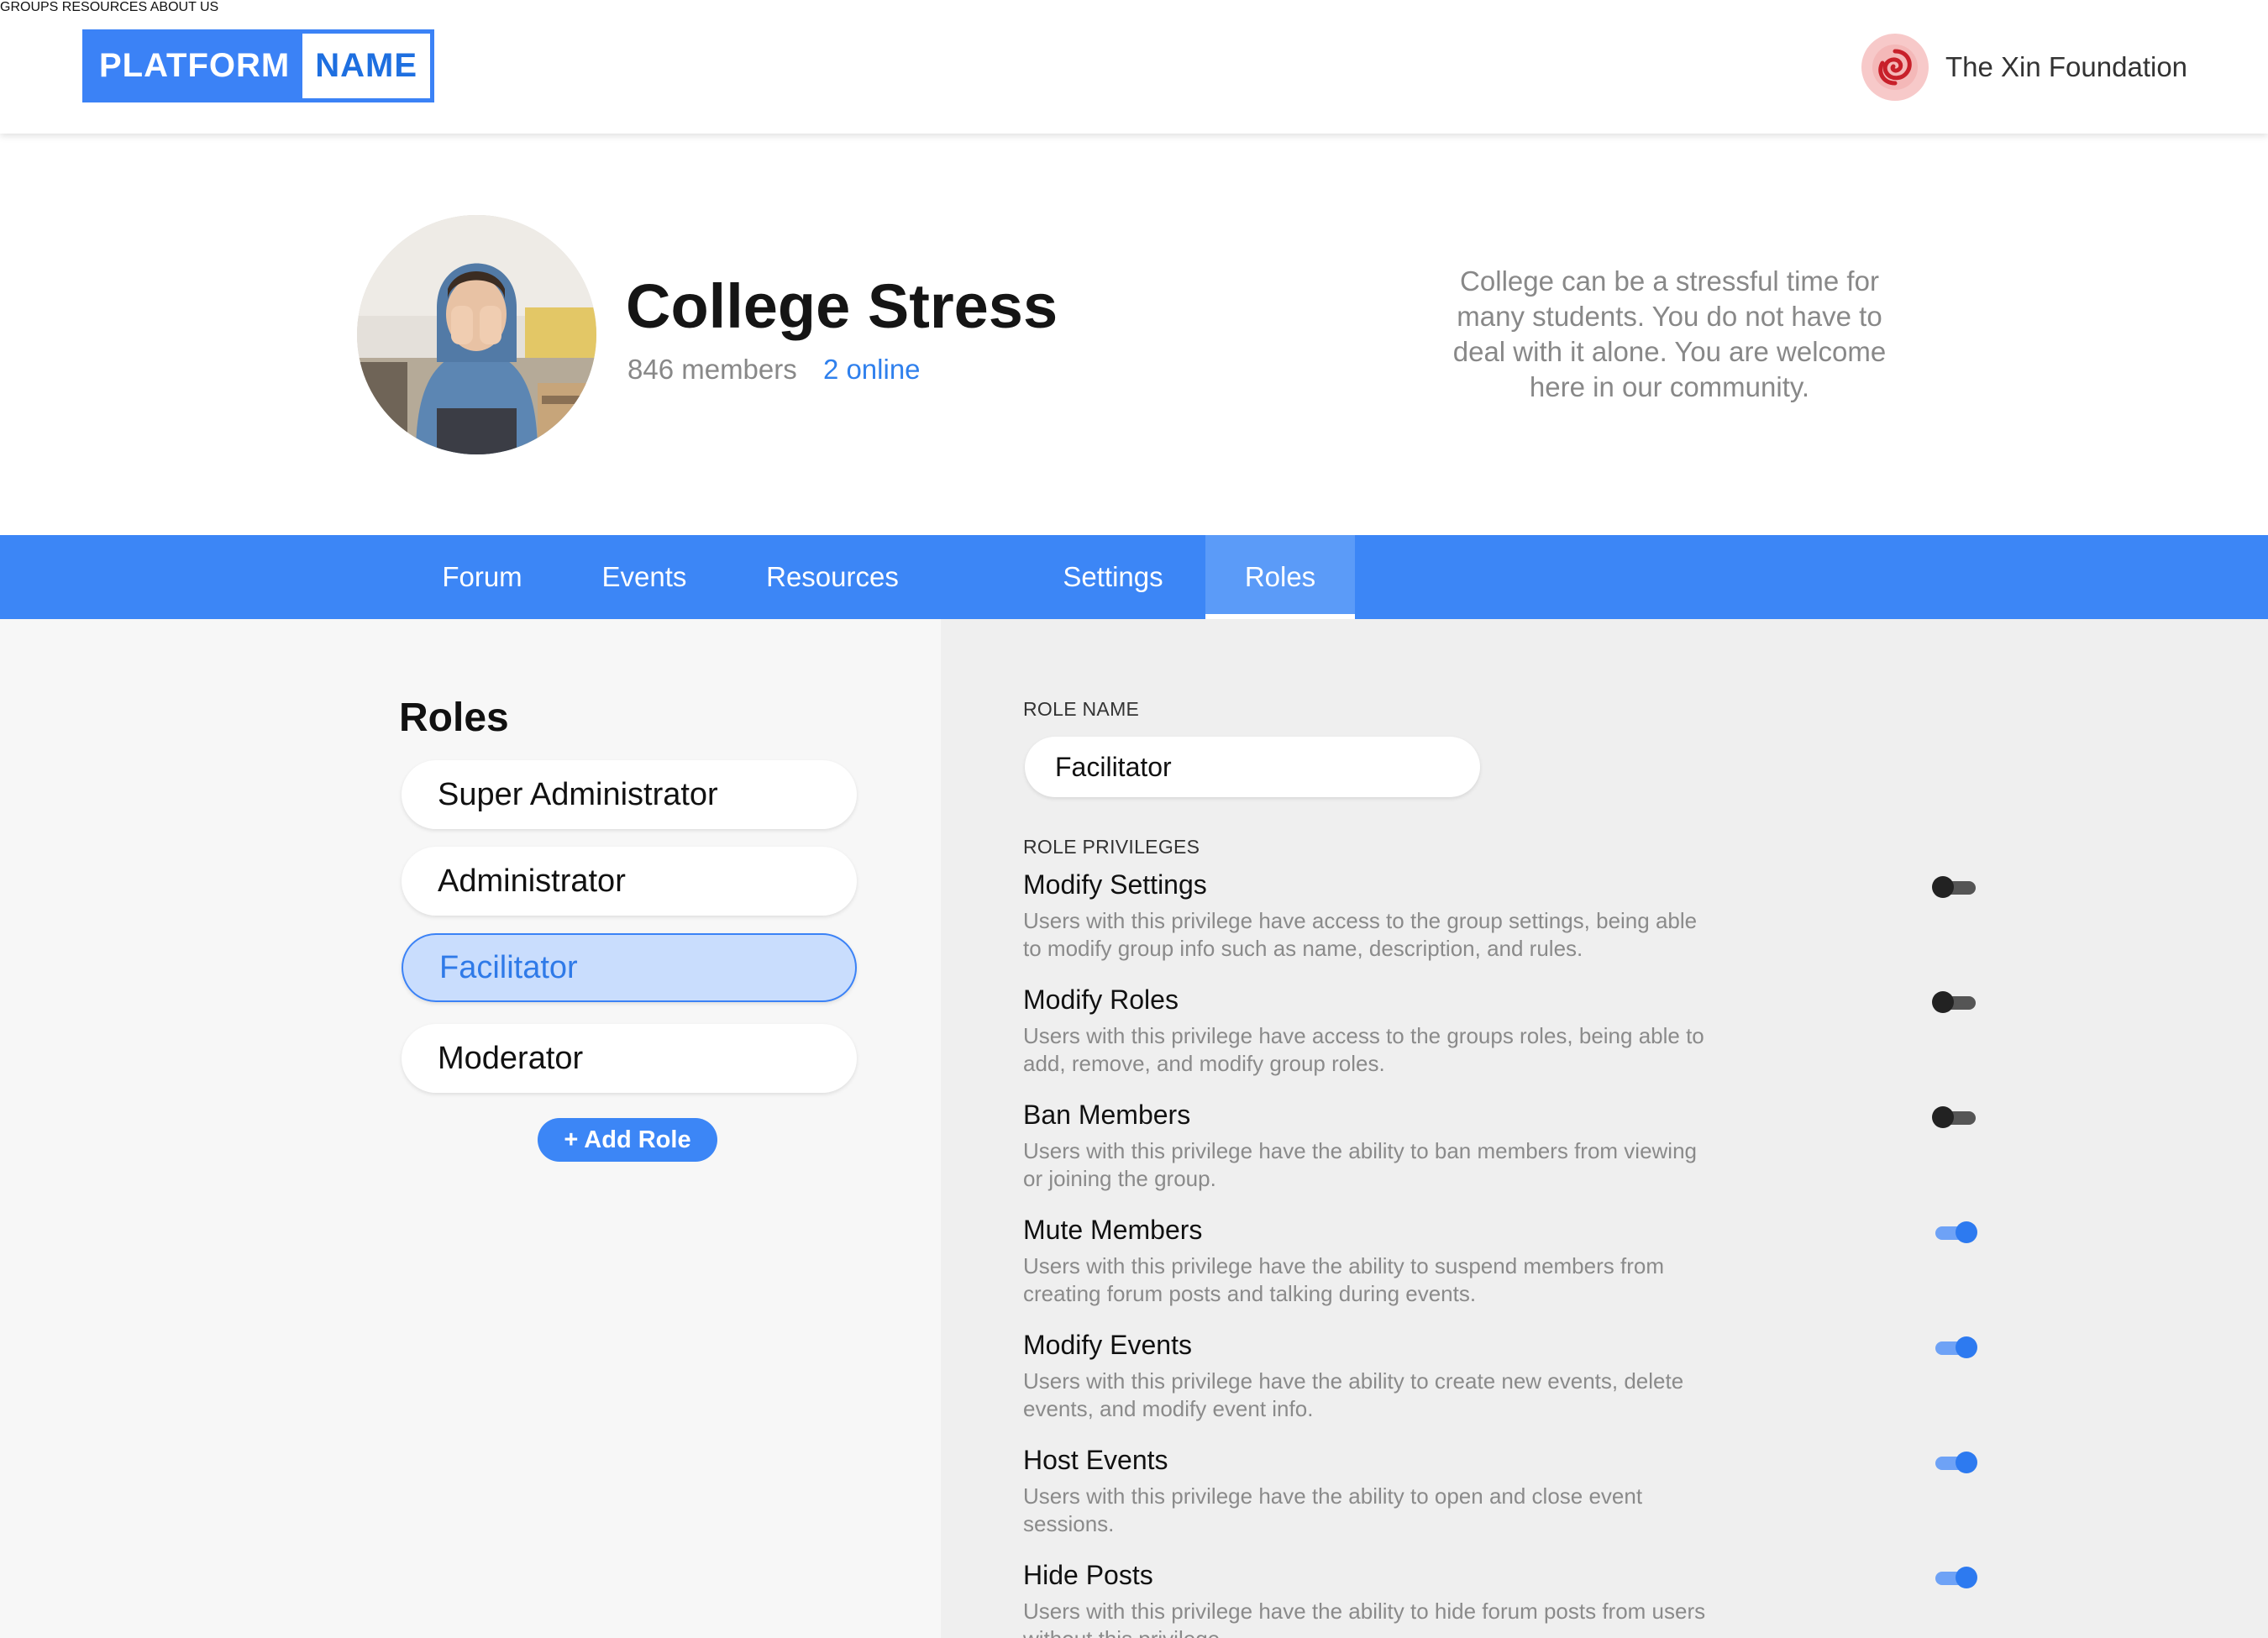 Image resolution: width=2268 pixels, height=1638 pixels. Describe the element at coordinates (1954, 1231) in the screenshot. I see `mute-members-toggle` at that location.